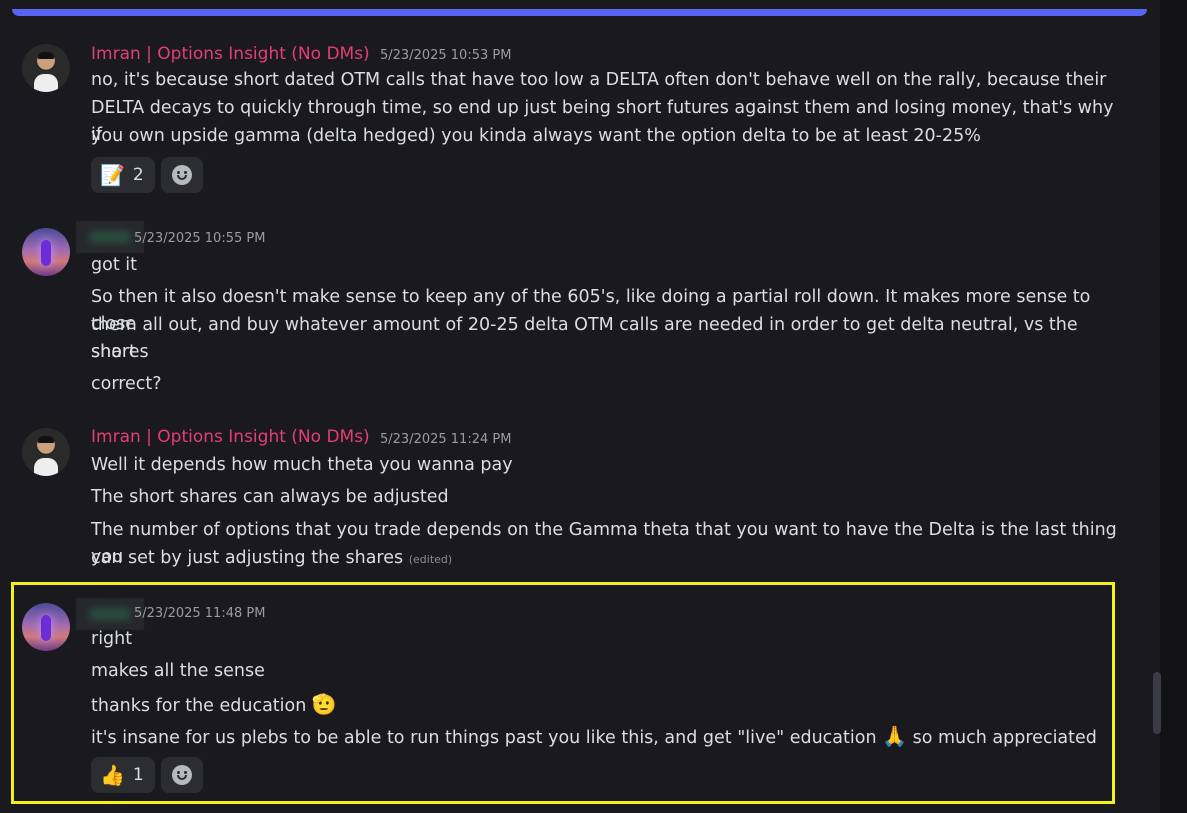 The height and width of the screenshot is (813, 1187). What do you see at coordinates (1173, 406) in the screenshot?
I see `scrollbar-track` at bounding box center [1173, 406].